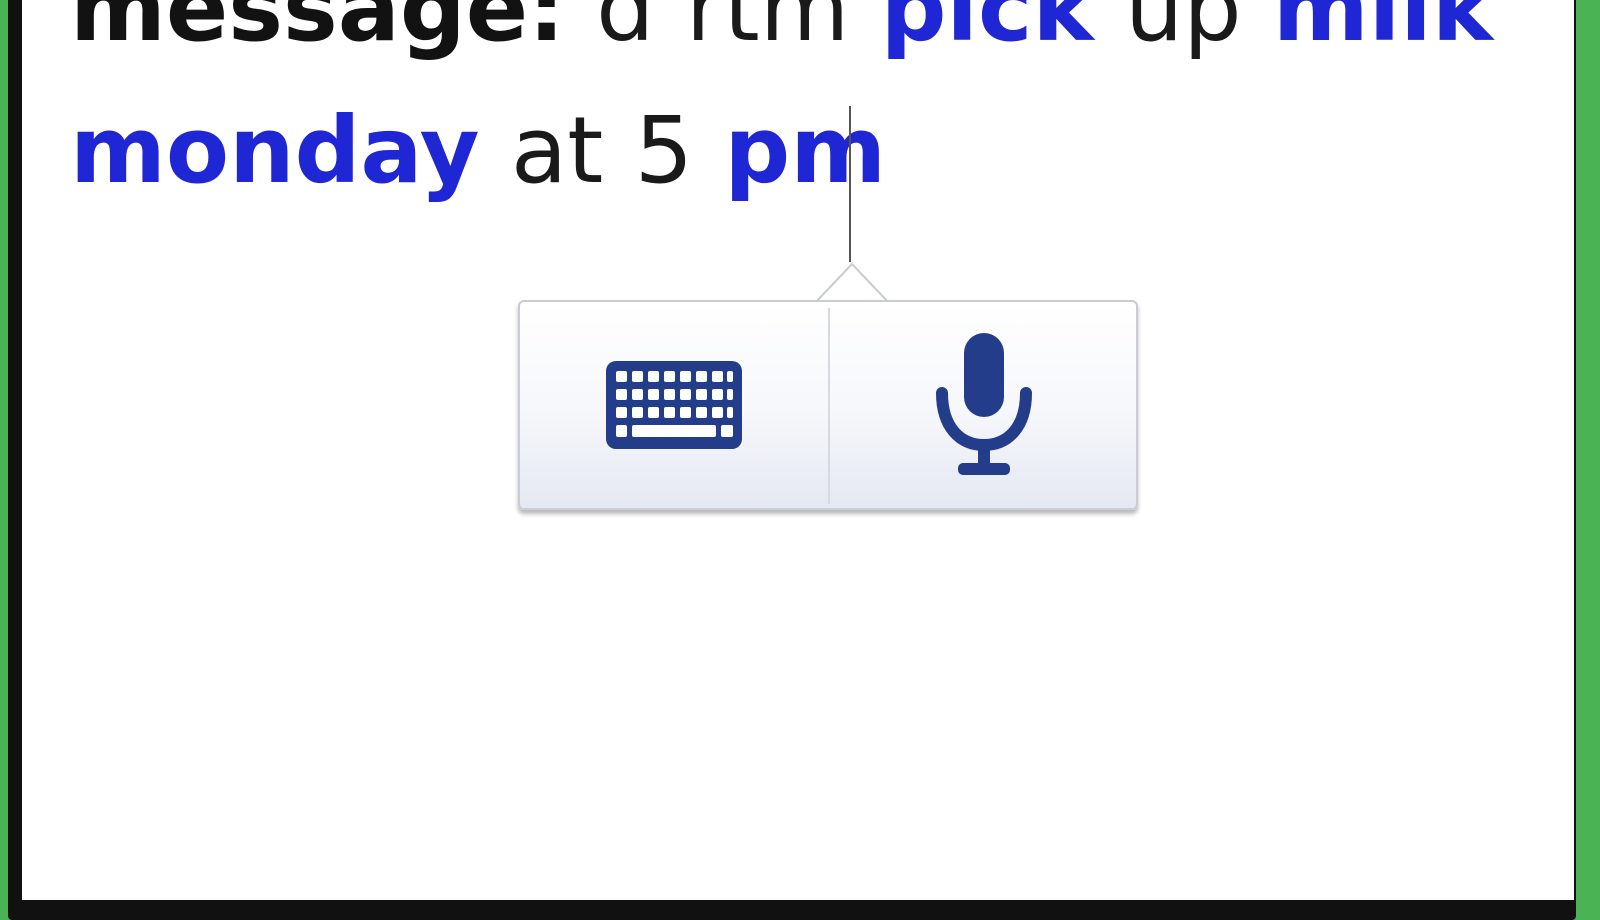  What do you see at coordinates (602, 150) in the screenshot?
I see `message-token: at 5` at bounding box center [602, 150].